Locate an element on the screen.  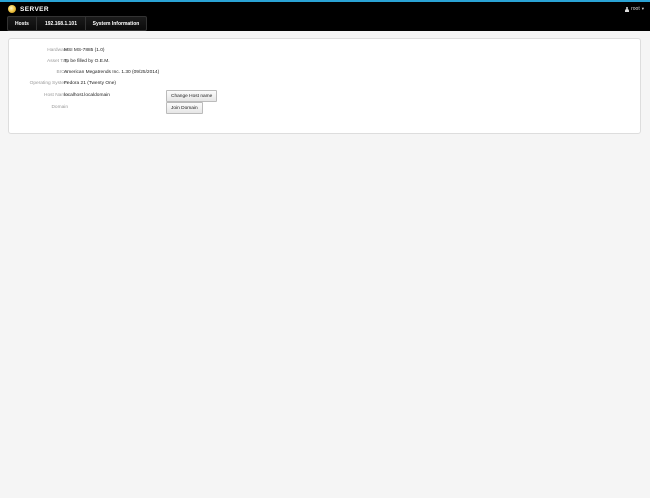
brand: SERVER is located at coordinates (28, 9).